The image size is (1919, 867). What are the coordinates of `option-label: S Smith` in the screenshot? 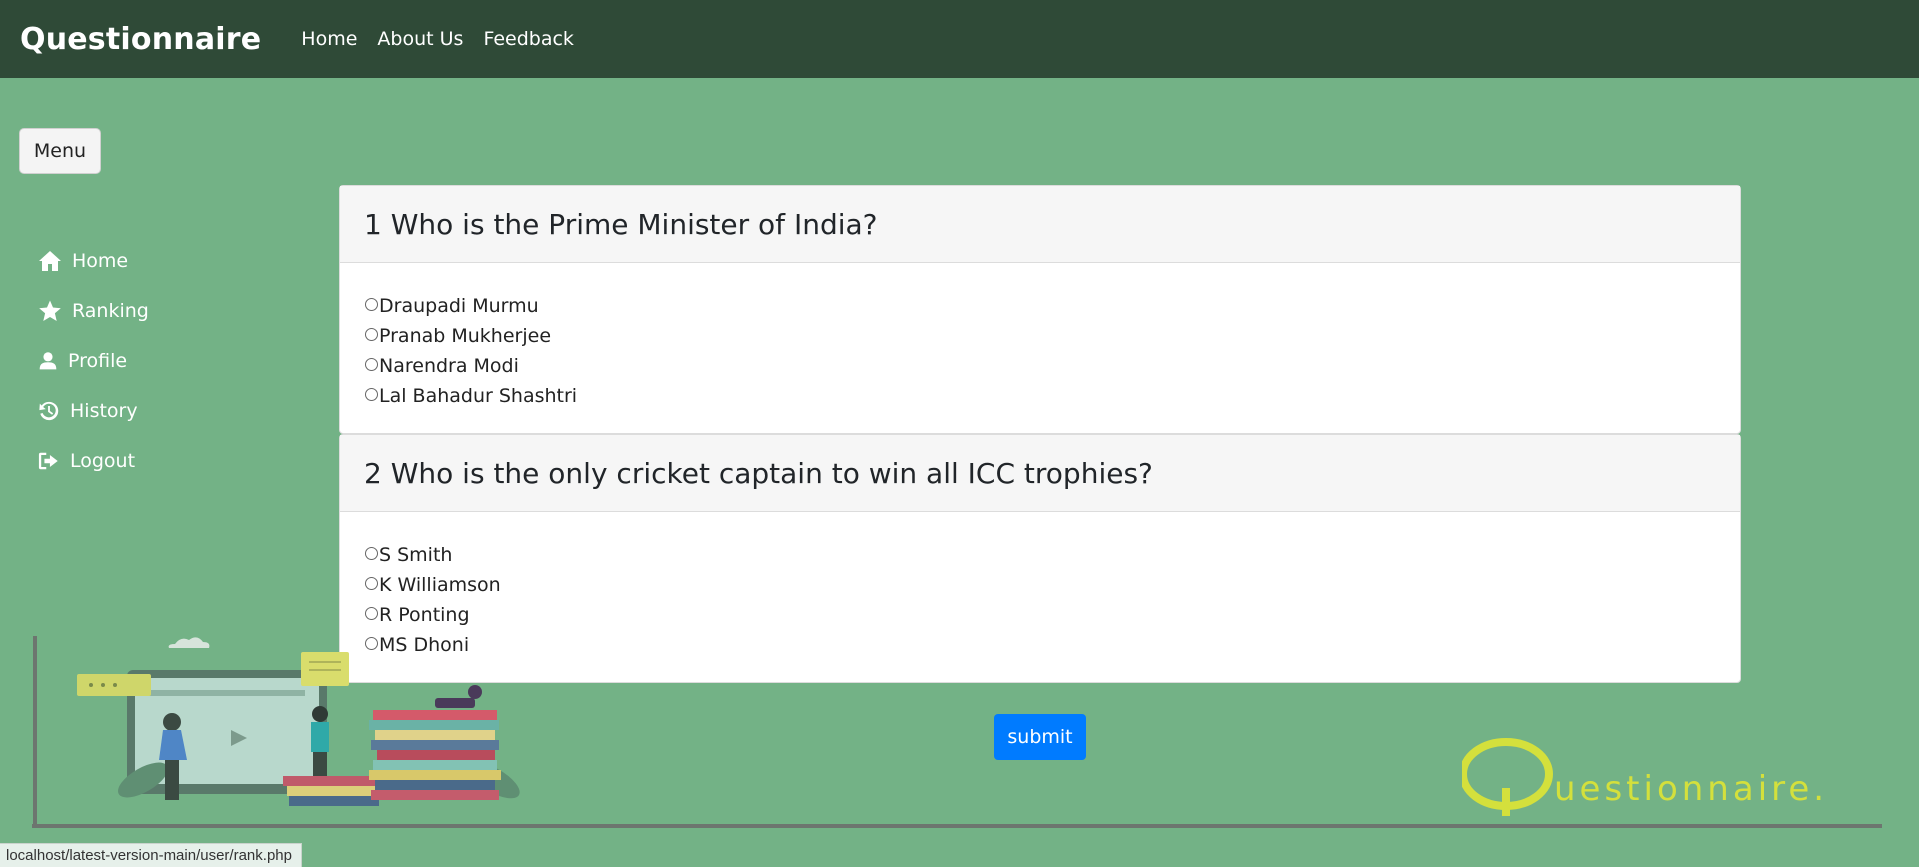 It's located at (416, 555).